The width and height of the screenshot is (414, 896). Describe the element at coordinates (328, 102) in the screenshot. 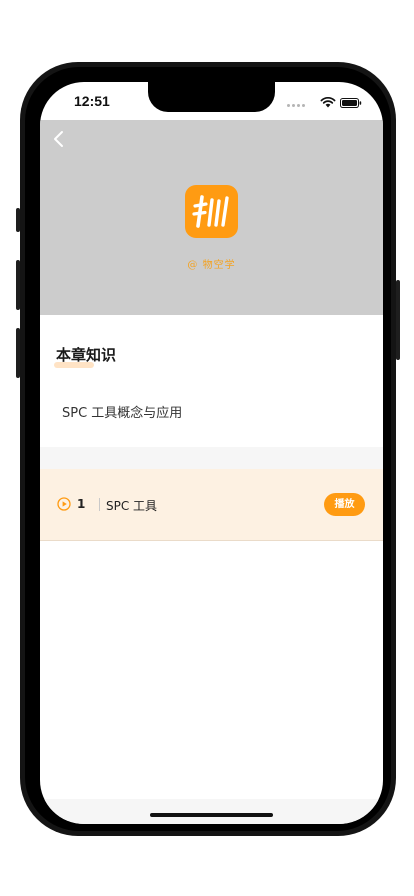

I see `wifi-icon` at that location.